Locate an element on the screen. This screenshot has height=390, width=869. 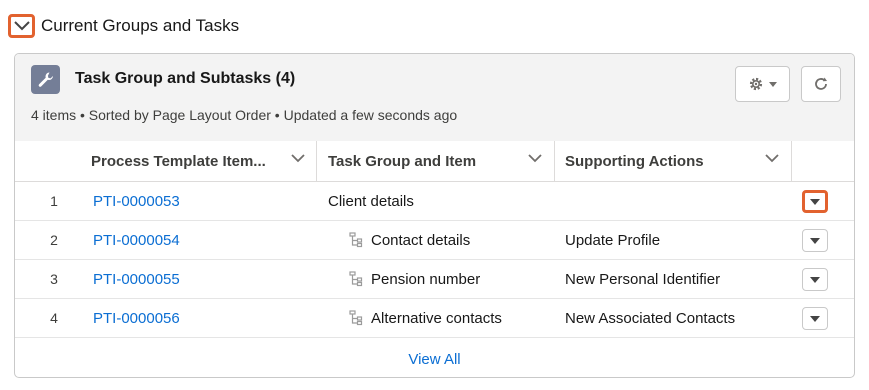
column-header-task-group-and-item: Task Group and Item is located at coordinates (441, 161).